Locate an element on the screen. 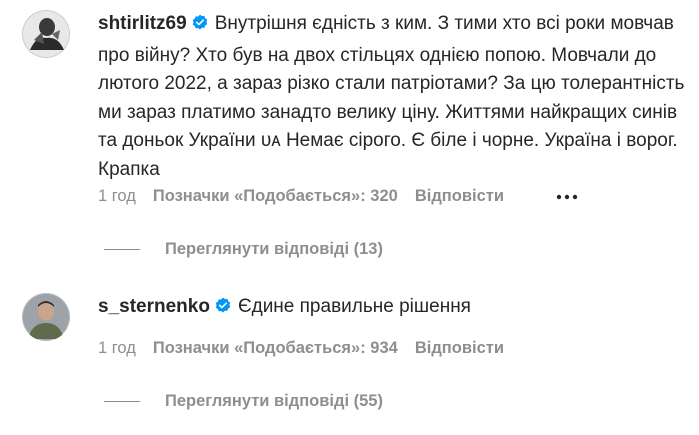 This screenshot has width=699, height=435. comment-text: Єдине правильне рішення is located at coordinates (354, 306).